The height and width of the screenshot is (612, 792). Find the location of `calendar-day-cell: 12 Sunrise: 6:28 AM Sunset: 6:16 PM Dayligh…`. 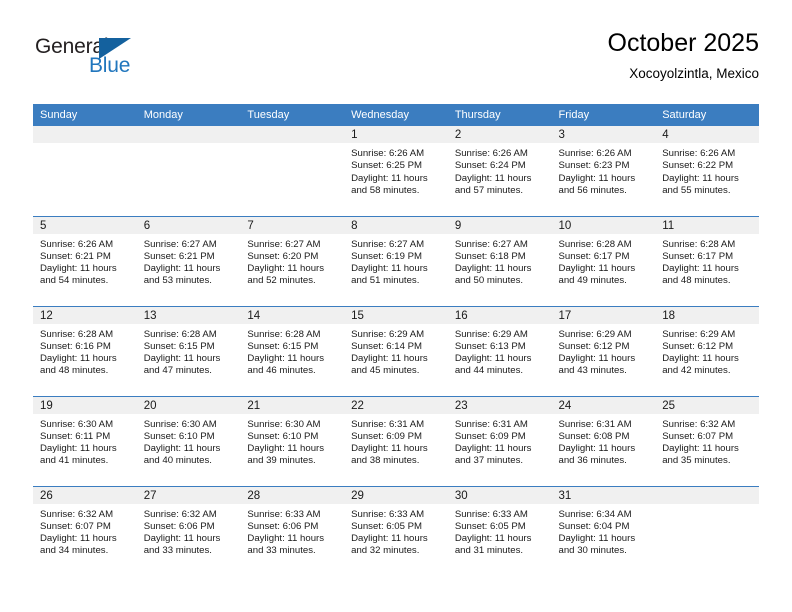

calendar-day-cell: 12 Sunrise: 6:28 AM Sunset: 6:16 PM Dayligh… is located at coordinates (85, 350).